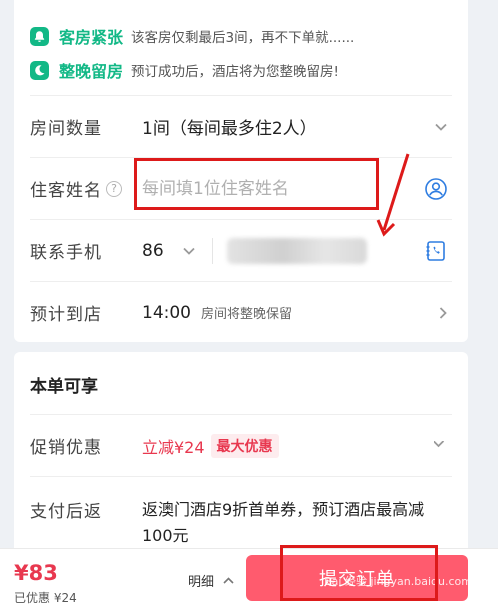 This screenshot has height=604, width=498. I want to click on chevron-right-icon, so click(443, 313).